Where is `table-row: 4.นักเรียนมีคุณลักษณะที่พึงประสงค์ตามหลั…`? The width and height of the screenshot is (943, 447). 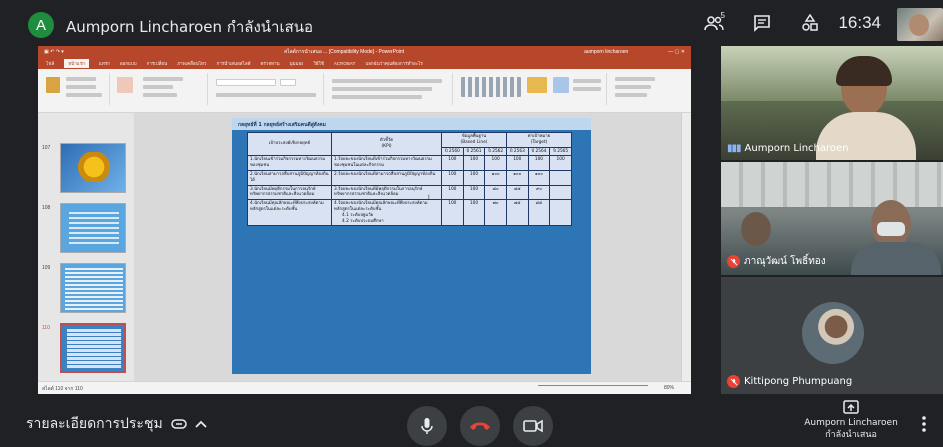
table-row: 4.นักเรียนมีคุณลักษณะที่พึงประสงค์ตามหลั… is located at coordinates (409, 213).